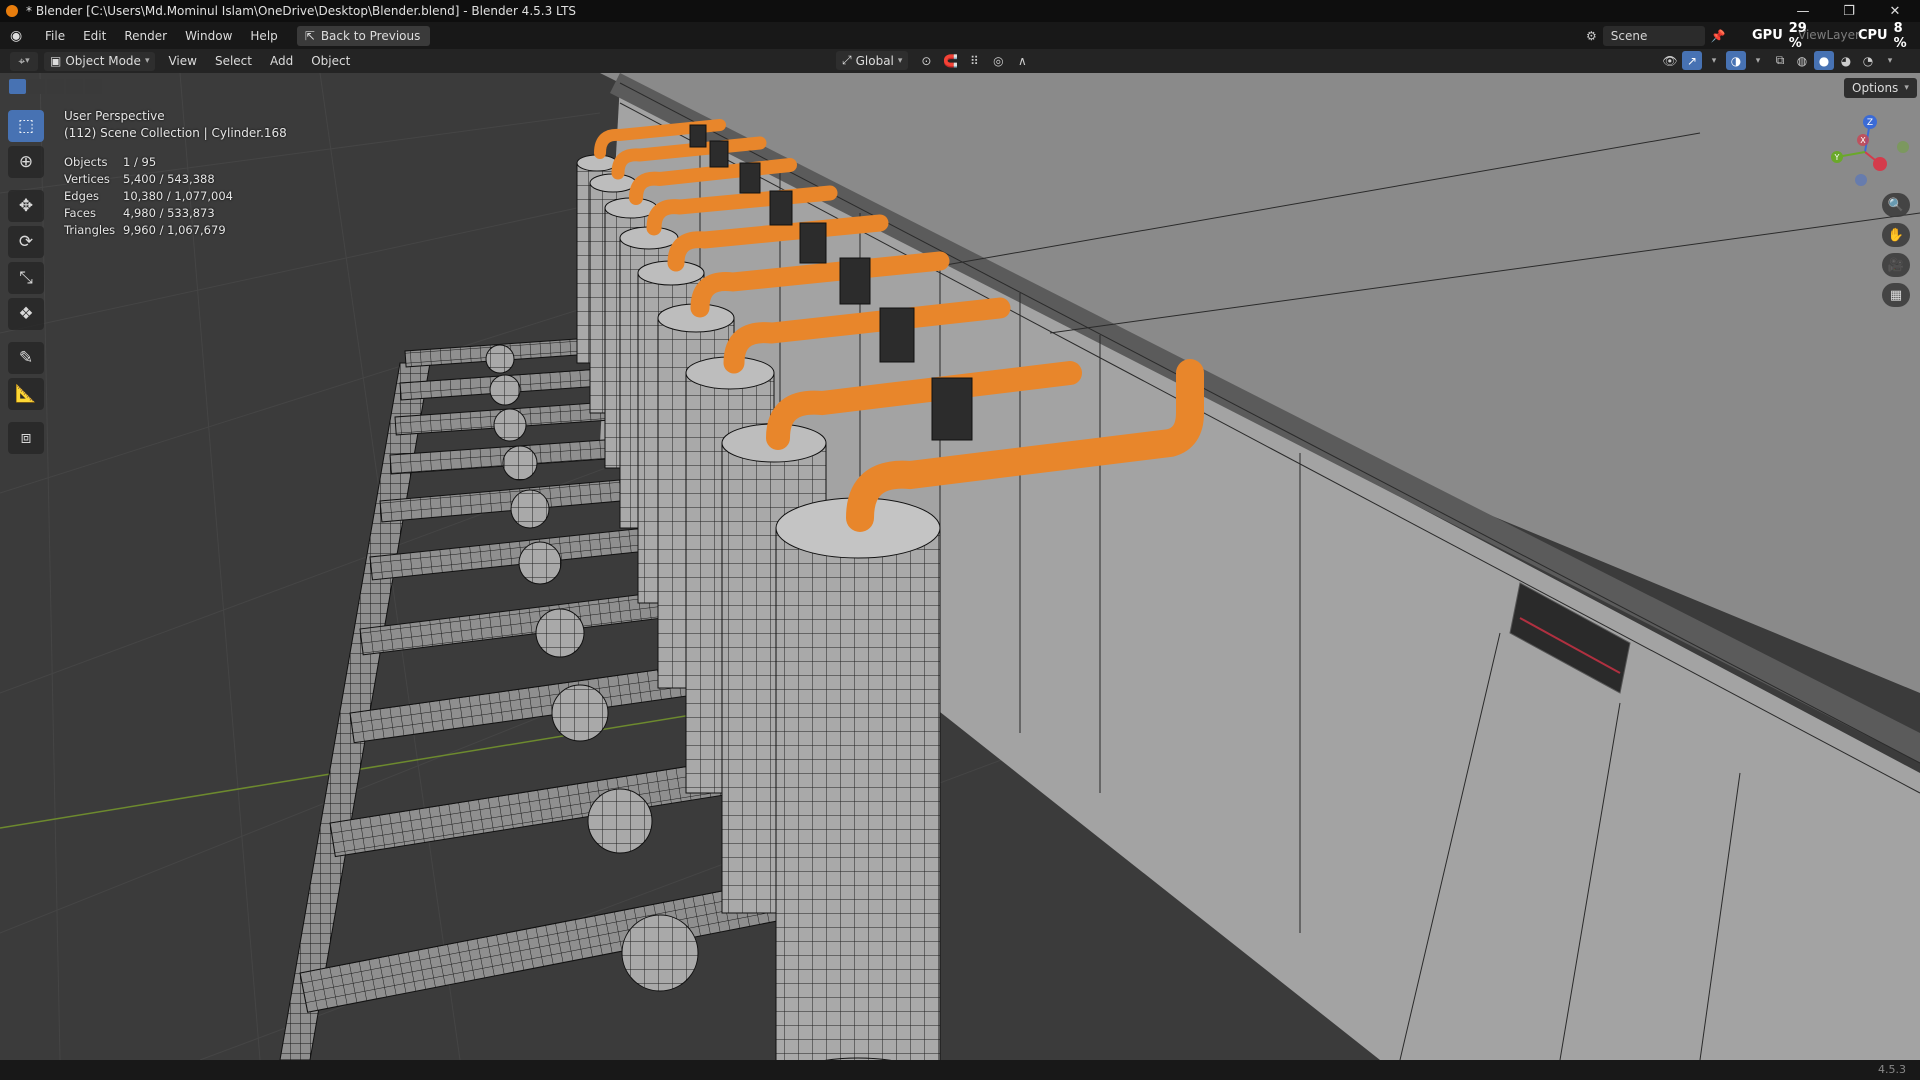  I want to click on scene-label: Scene, so click(1629, 35).